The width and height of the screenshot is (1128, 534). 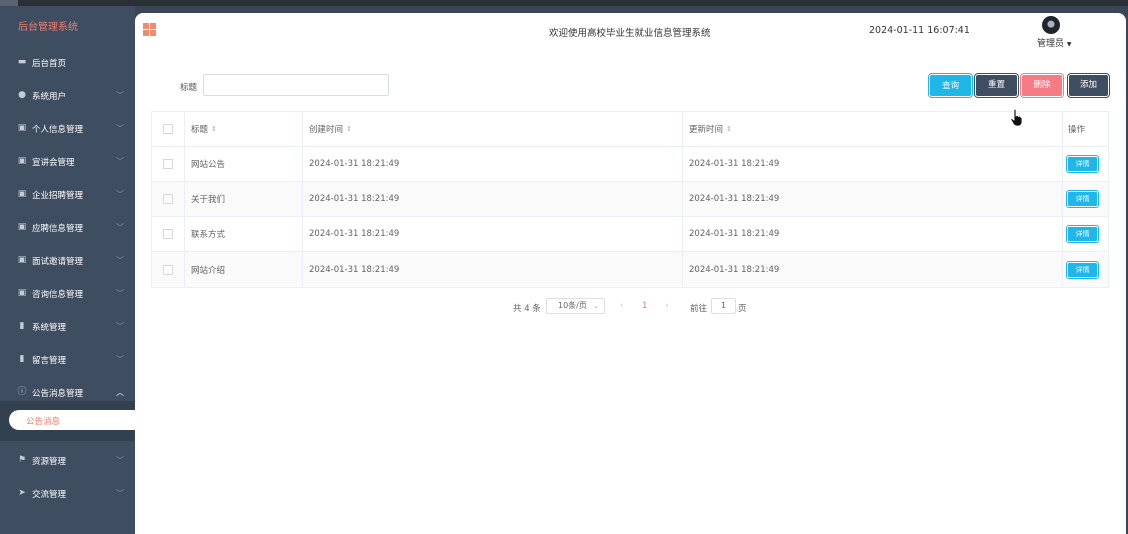 I want to click on add-button: 添加, so click(x=1088, y=85).